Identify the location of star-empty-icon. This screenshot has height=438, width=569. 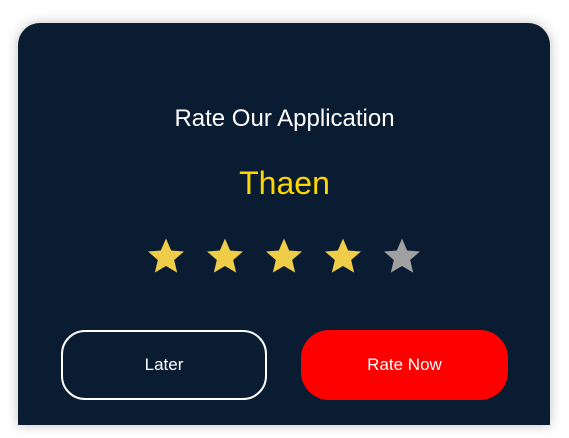
(402, 256).